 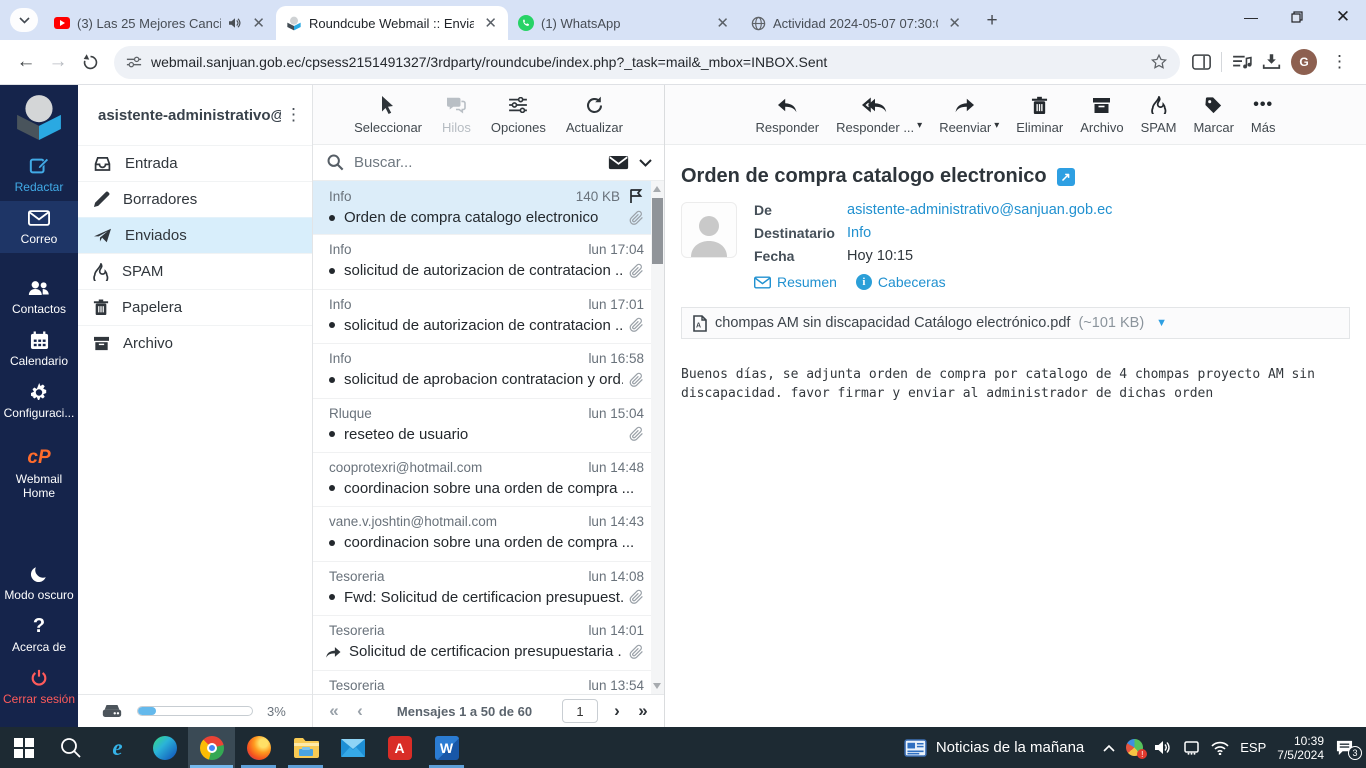 I want to click on taskbar-word: W, so click(x=446, y=747).